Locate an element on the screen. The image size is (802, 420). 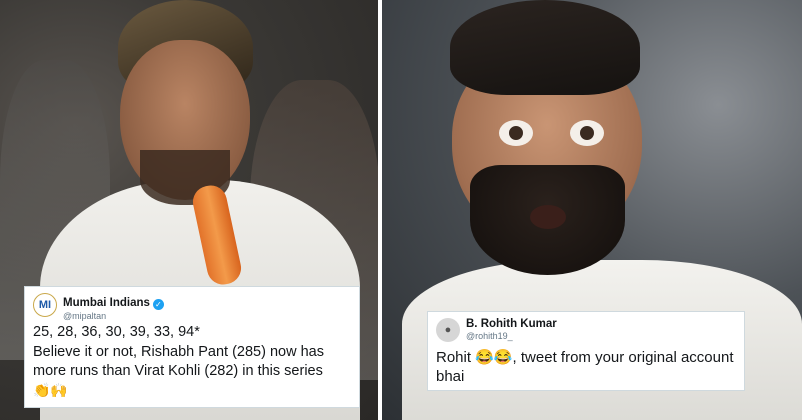
avatar: MI is located at coordinates (45, 305).